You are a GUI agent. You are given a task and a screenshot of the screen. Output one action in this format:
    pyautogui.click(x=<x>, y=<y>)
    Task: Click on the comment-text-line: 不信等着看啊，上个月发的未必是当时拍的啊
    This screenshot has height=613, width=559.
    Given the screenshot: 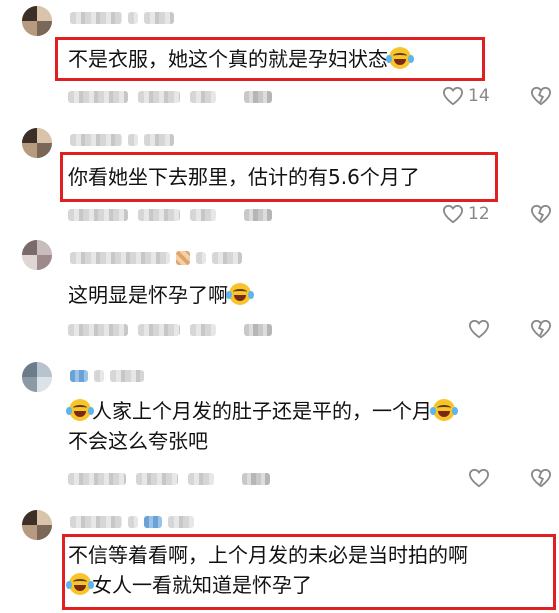 What is the action you would take?
    pyautogui.click(x=268, y=555)
    